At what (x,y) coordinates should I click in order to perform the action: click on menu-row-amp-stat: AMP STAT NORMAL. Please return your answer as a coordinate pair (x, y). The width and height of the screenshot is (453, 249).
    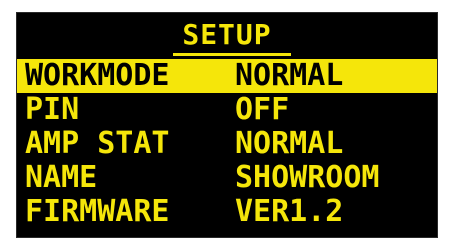
    Looking at the image, I should click on (227, 144).